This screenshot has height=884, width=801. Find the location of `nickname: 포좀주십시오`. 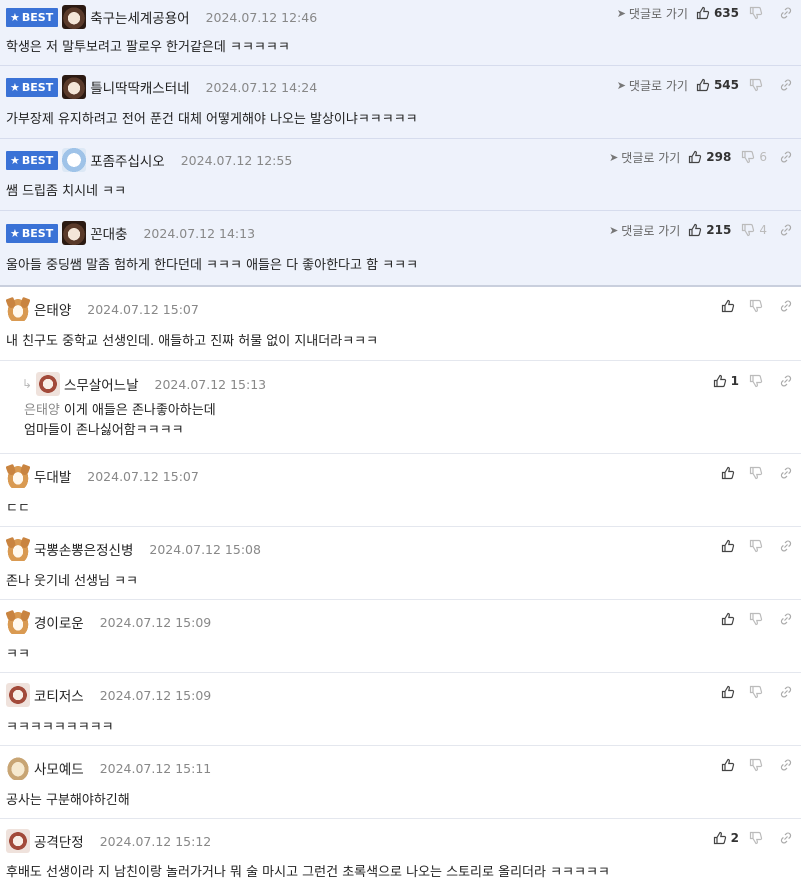

nickname: 포좀주십시오 is located at coordinates (127, 160).